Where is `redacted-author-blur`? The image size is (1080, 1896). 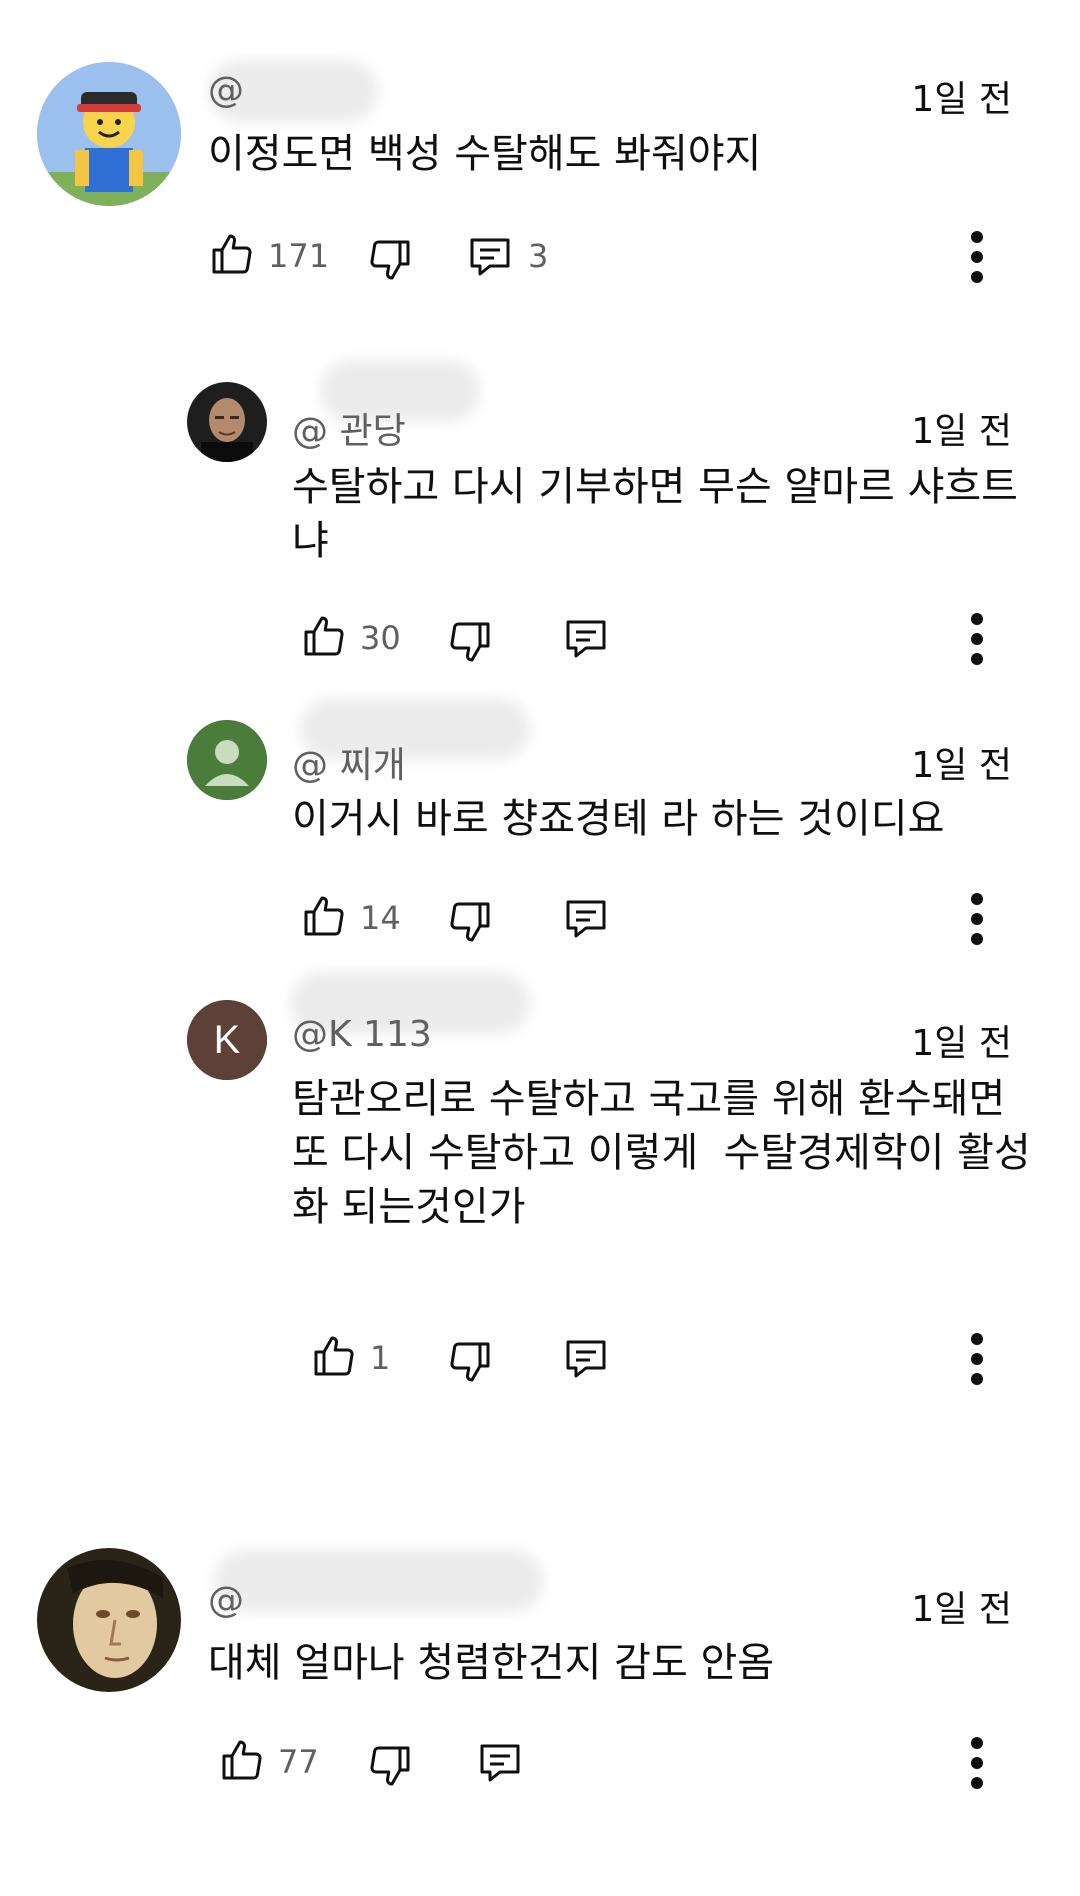 redacted-author-blur is located at coordinates (379, 1581).